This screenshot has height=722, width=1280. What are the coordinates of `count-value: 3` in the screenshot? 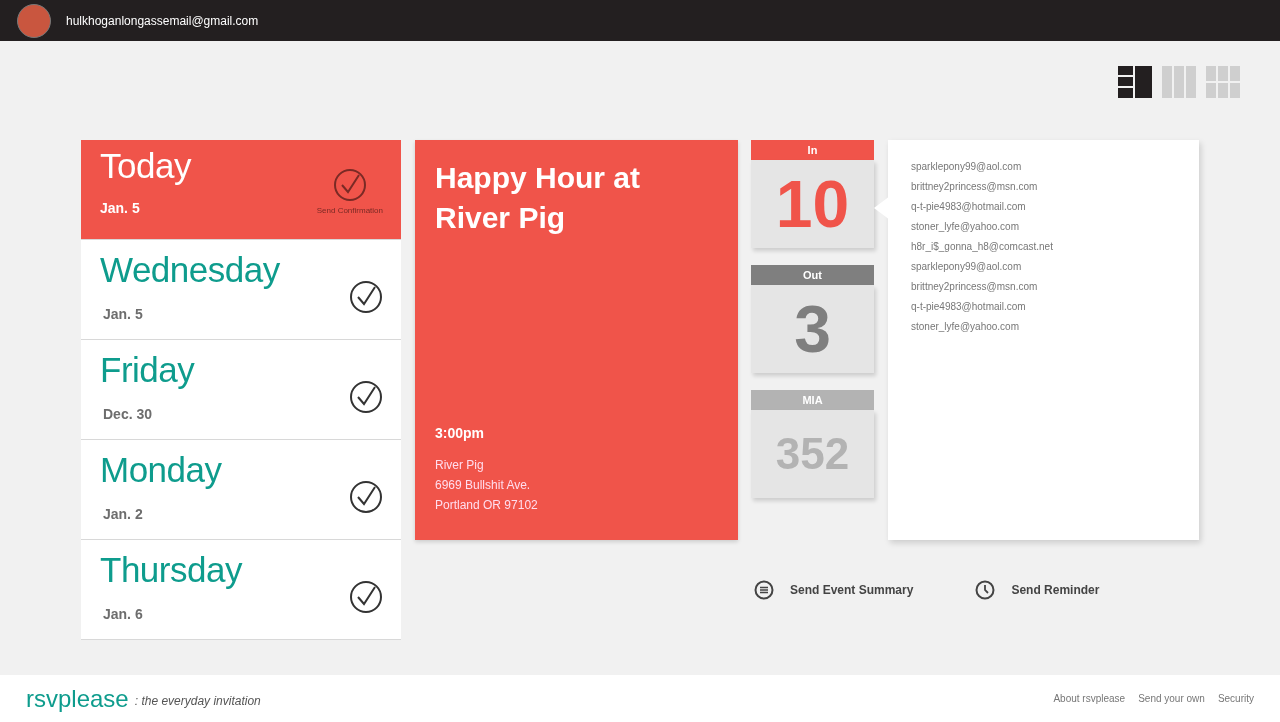 It's located at (812, 329).